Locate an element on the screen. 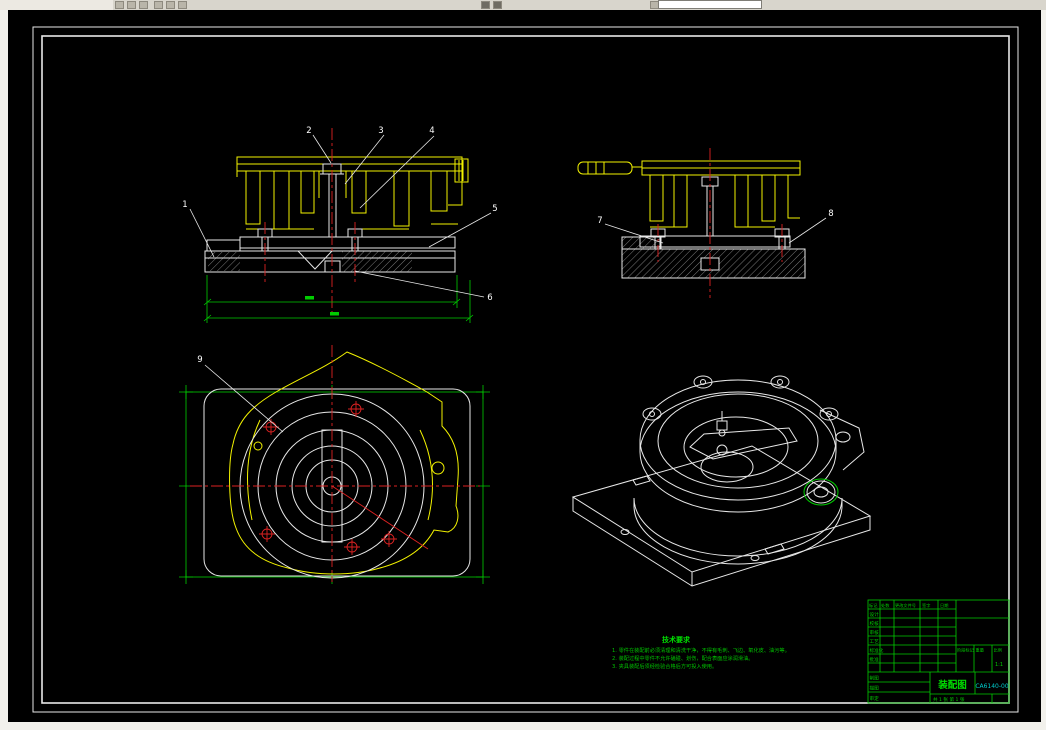 The width and height of the screenshot is (1046, 730). notes-line: 3. 夹具装配后须经检验合格后方可投入使用。 is located at coordinates (664, 666).